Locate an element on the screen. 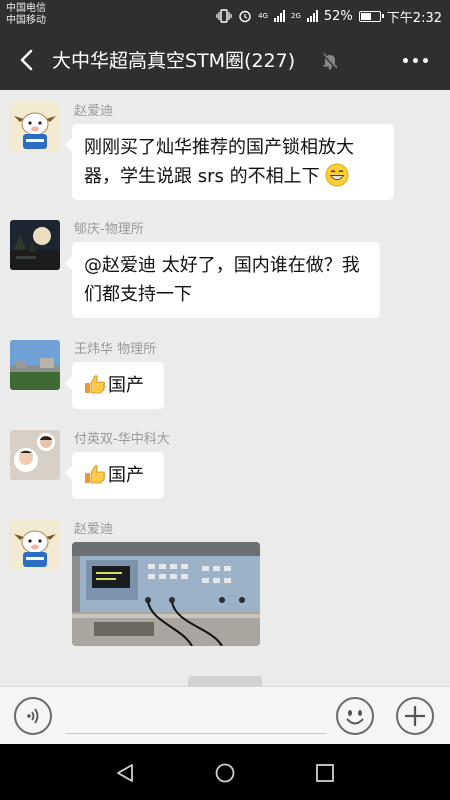  nav-home-icon is located at coordinates (225, 773).